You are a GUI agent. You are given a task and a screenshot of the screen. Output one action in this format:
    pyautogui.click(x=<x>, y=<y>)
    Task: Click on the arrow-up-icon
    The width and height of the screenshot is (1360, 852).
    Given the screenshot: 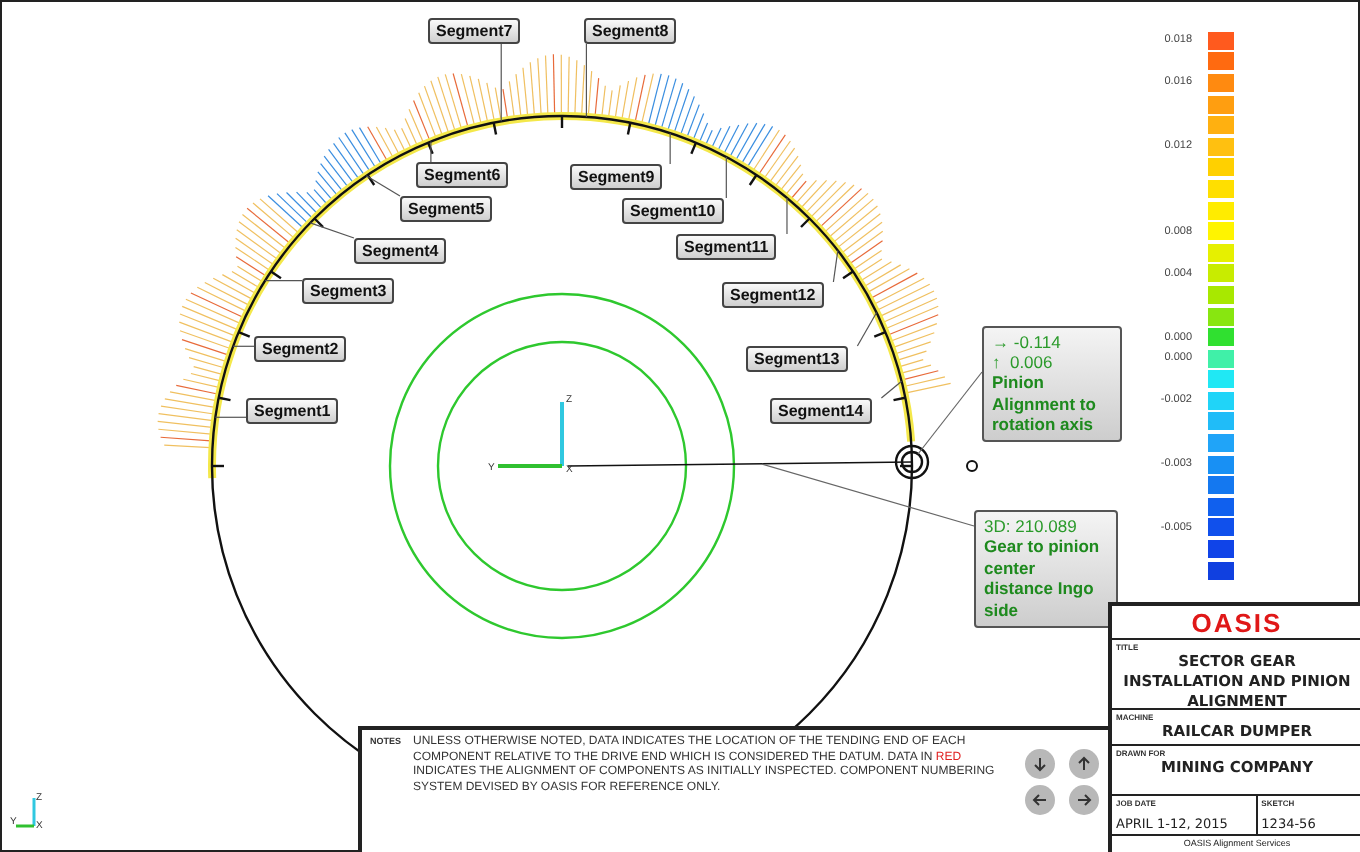 What is the action you would take?
    pyautogui.click(x=1084, y=764)
    